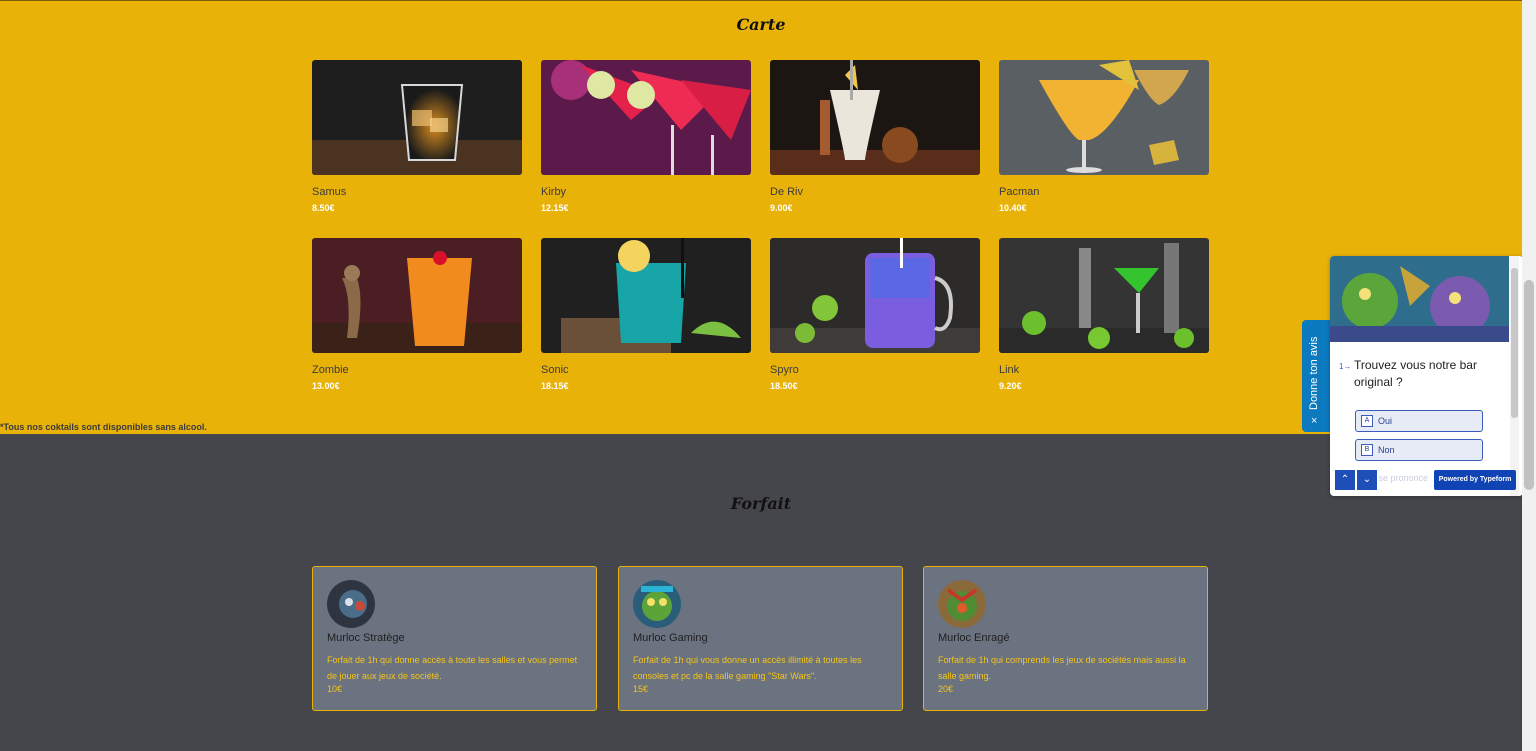 The height and width of the screenshot is (751, 1536). I want to click on cocktail-card: Sonic 18.15€, so click(646, 314).